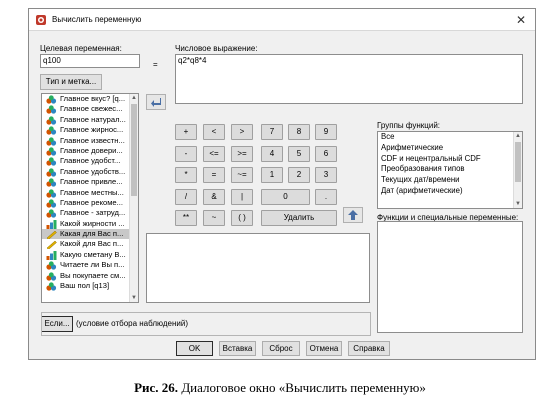  Describe the element at coordinates (450, 191) in the screenshot. I see `function-group-item: Дат (арифметические)` at that location.